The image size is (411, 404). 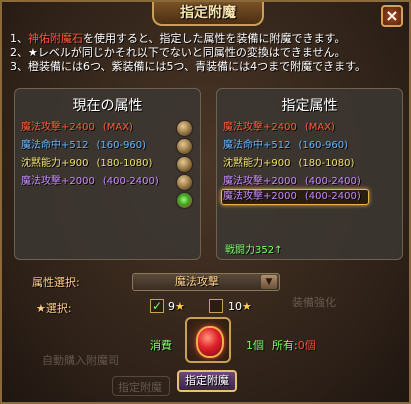 What do you see at coordinates (184, 200) in the screenshot?
I see `slot-radio-5-selected` at bounding box center [184, 200].